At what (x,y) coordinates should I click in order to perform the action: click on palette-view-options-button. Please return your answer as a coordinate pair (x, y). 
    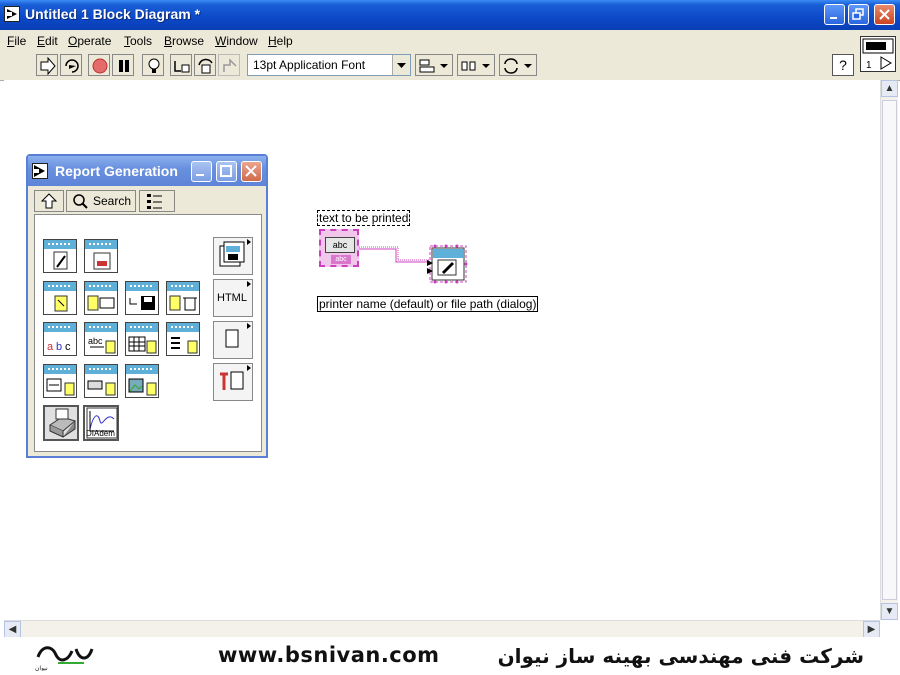
    Looking at the image, I should click on (157, 201).